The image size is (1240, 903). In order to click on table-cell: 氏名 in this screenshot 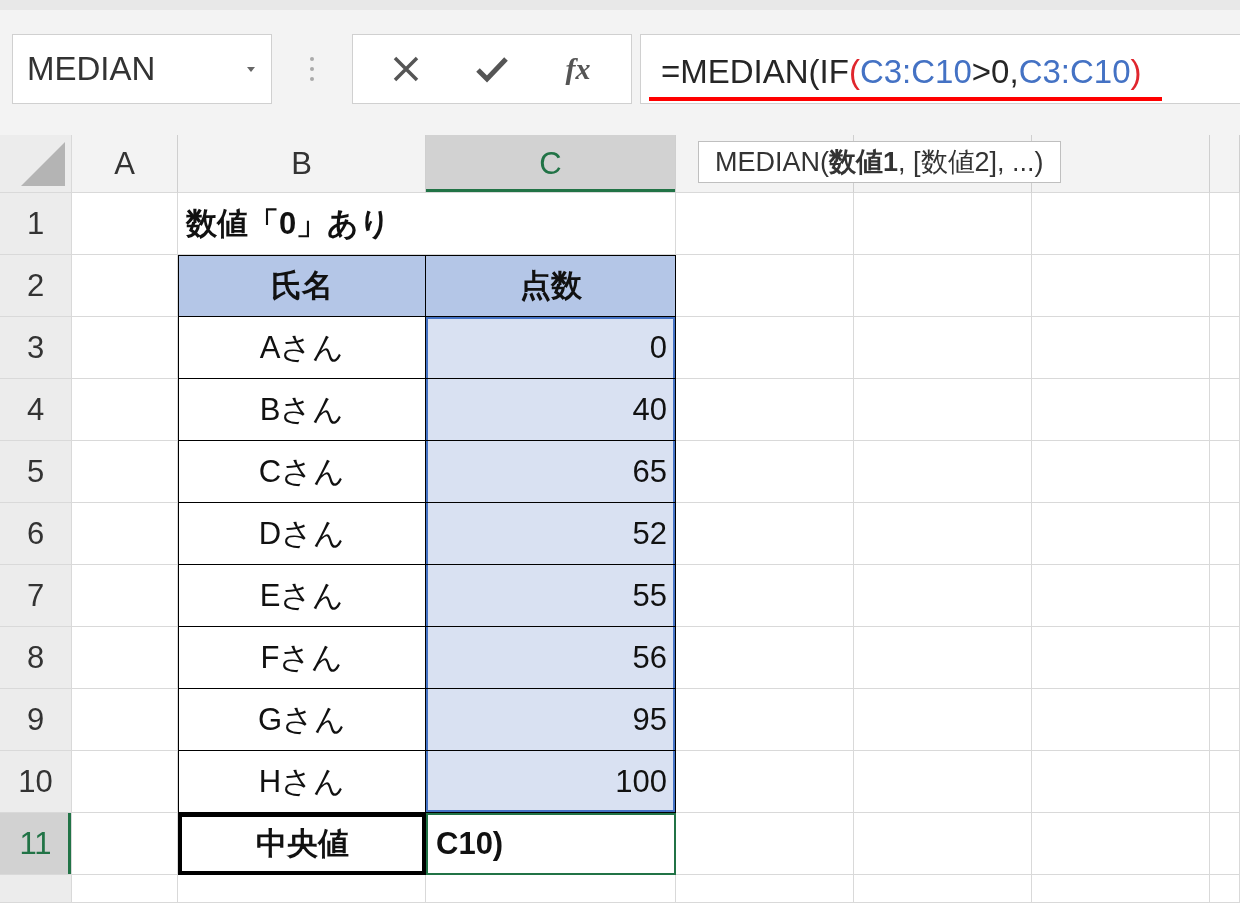, I will do `click(302, 286)`.